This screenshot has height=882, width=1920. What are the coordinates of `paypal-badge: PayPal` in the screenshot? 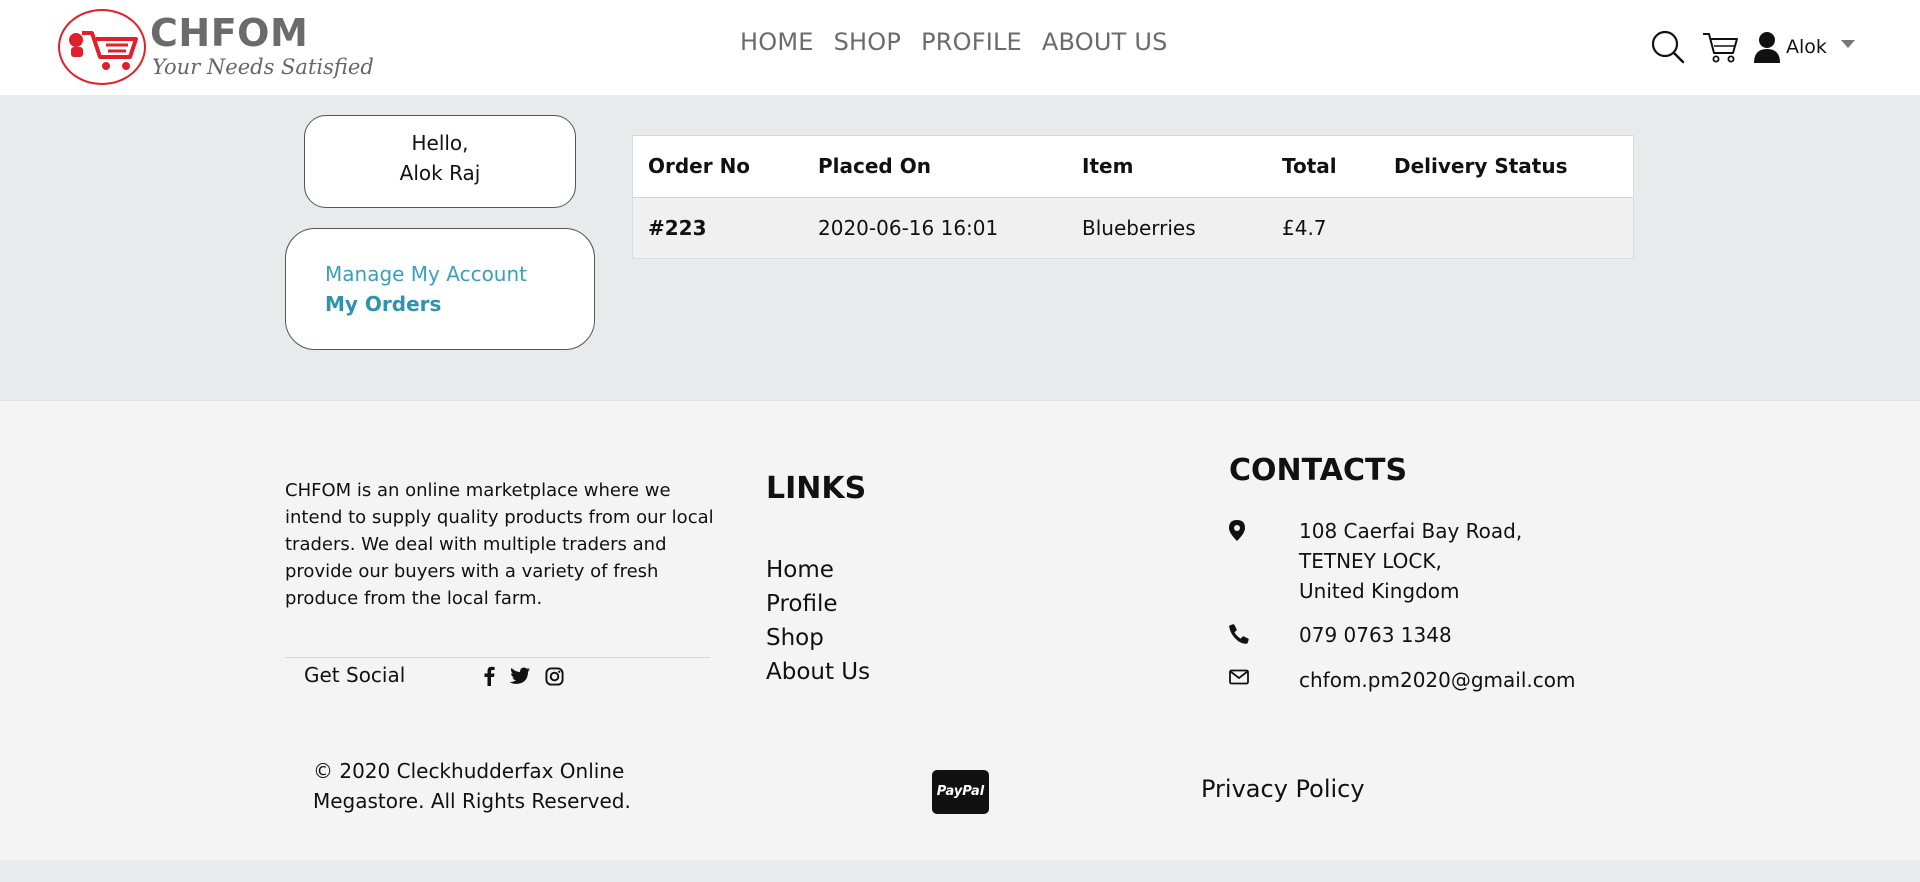 It's located at (960, 792).